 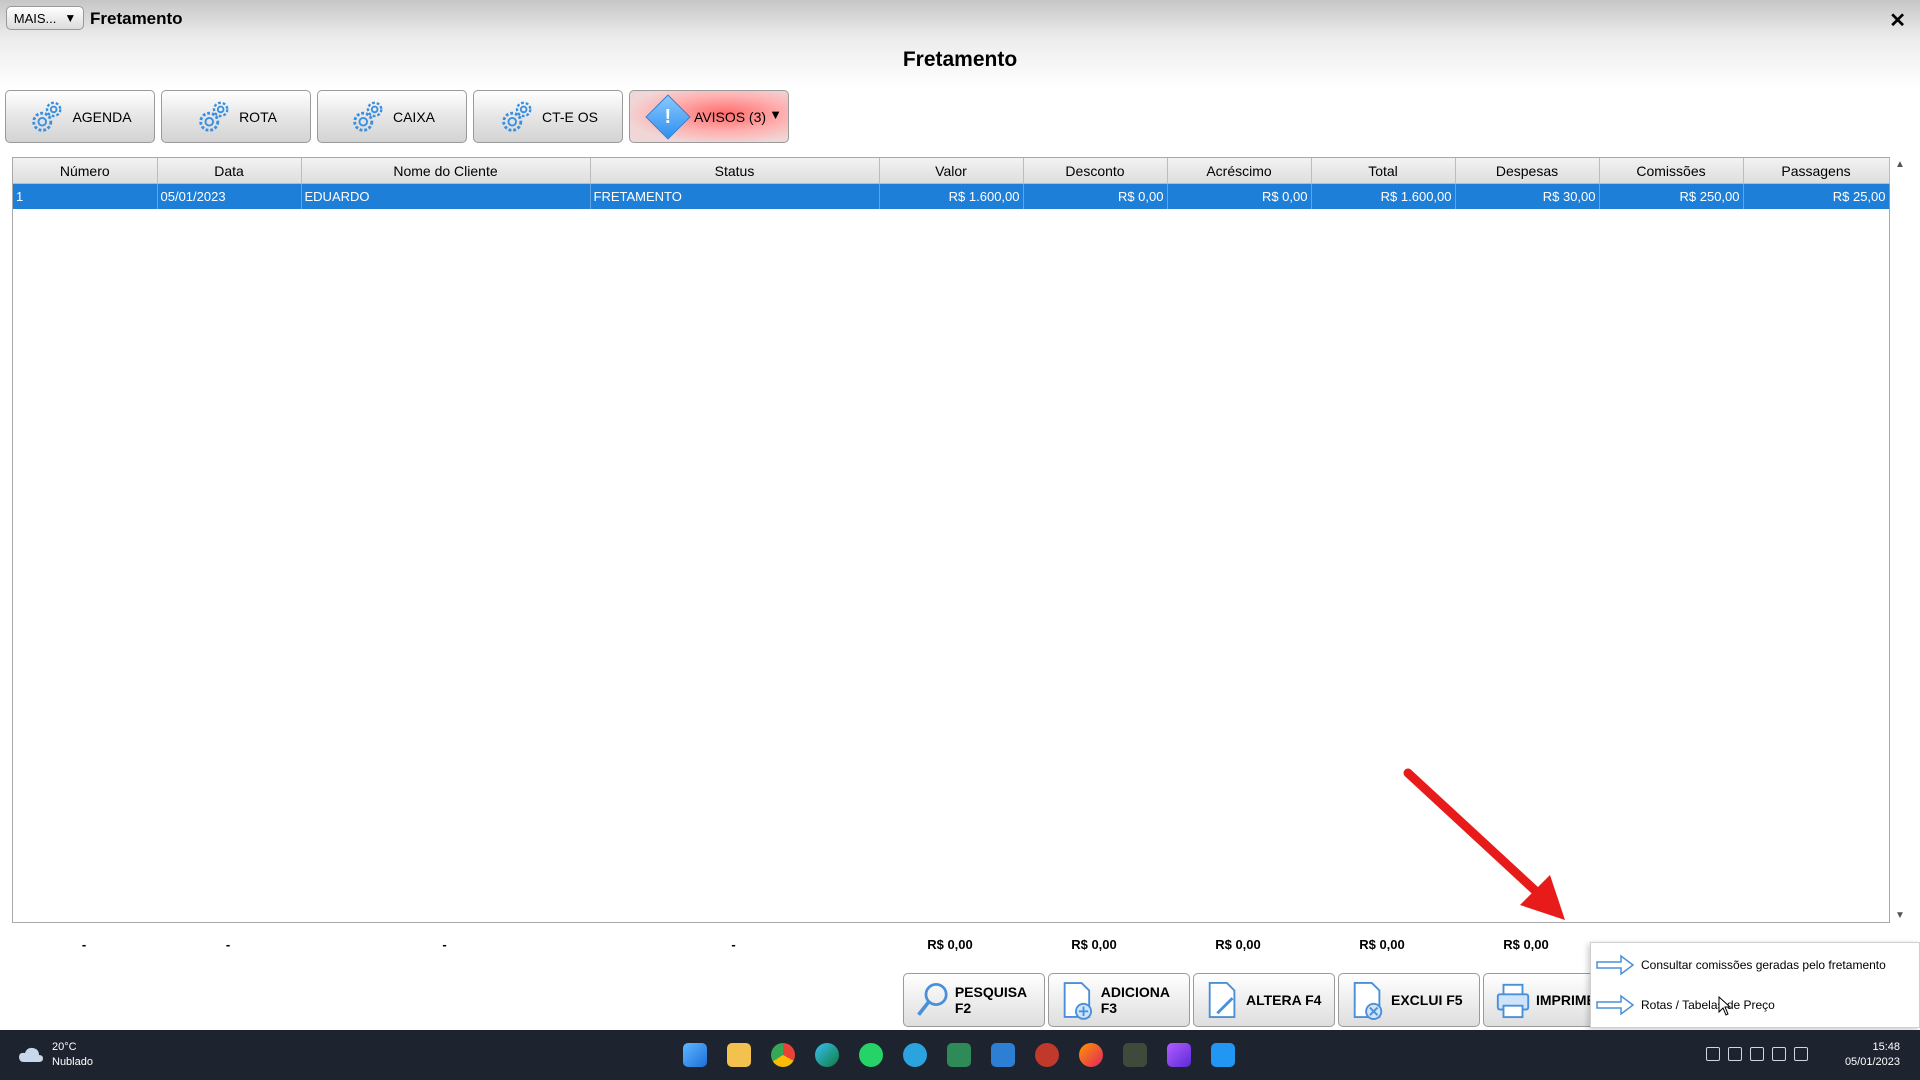 I want to click on total-total: R$ 0,00, so click(x=1382, y=944).